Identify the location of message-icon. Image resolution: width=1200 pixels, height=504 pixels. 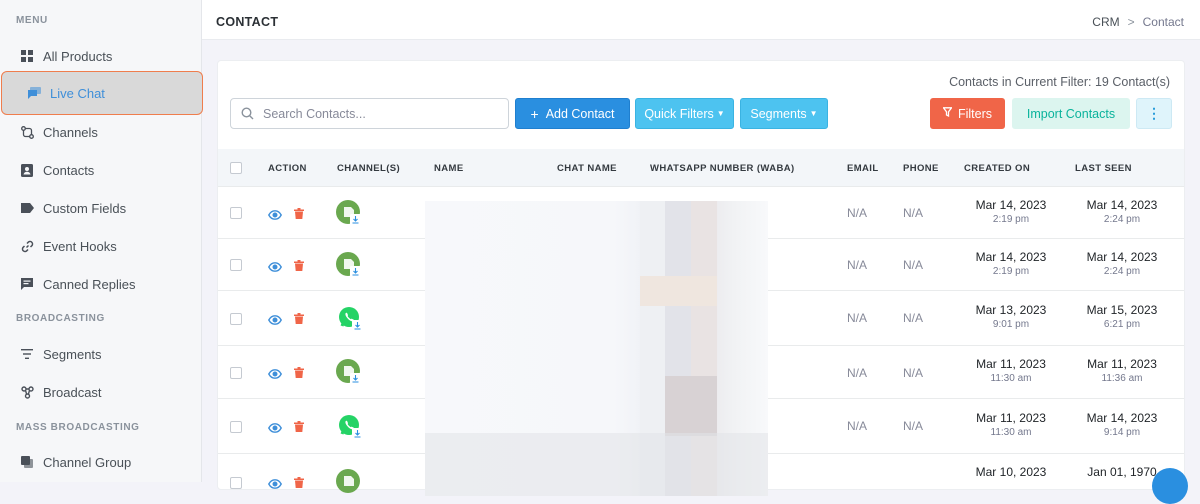
(27, 284).